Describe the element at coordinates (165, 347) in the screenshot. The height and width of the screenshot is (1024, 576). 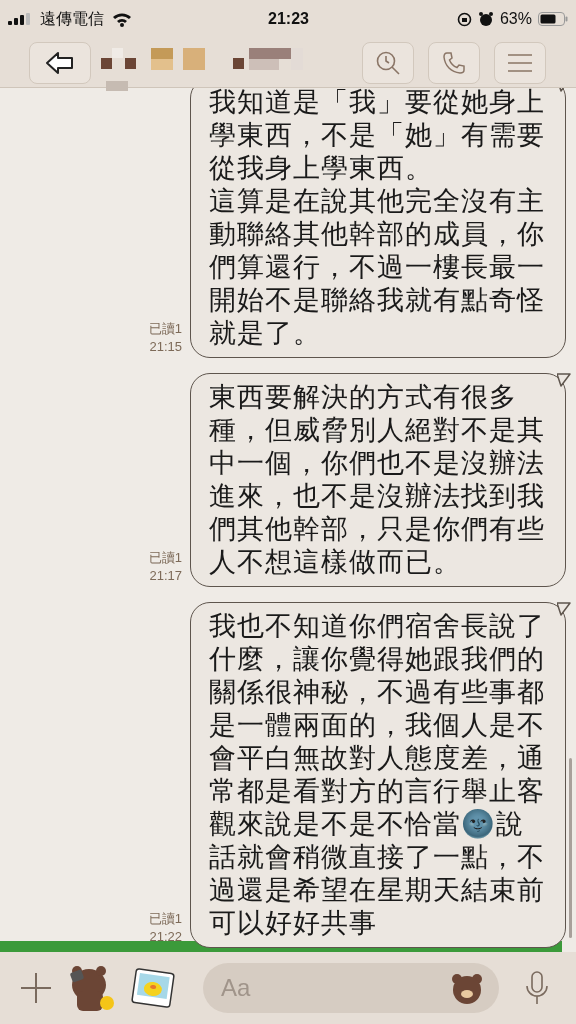
I see `message-time: 21:15` at that location.